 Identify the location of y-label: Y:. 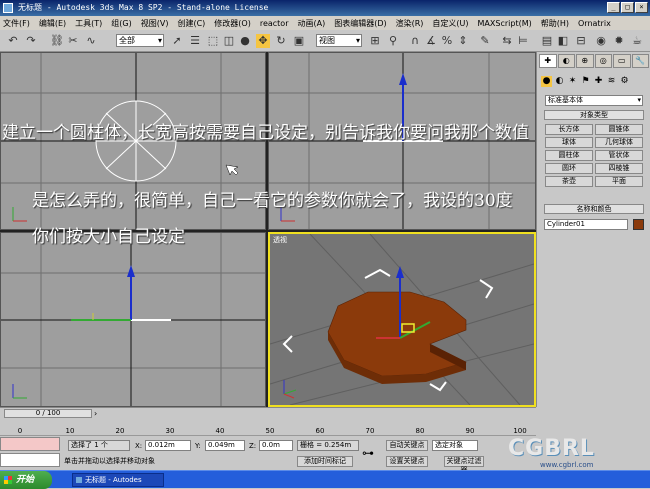
(198, 446).